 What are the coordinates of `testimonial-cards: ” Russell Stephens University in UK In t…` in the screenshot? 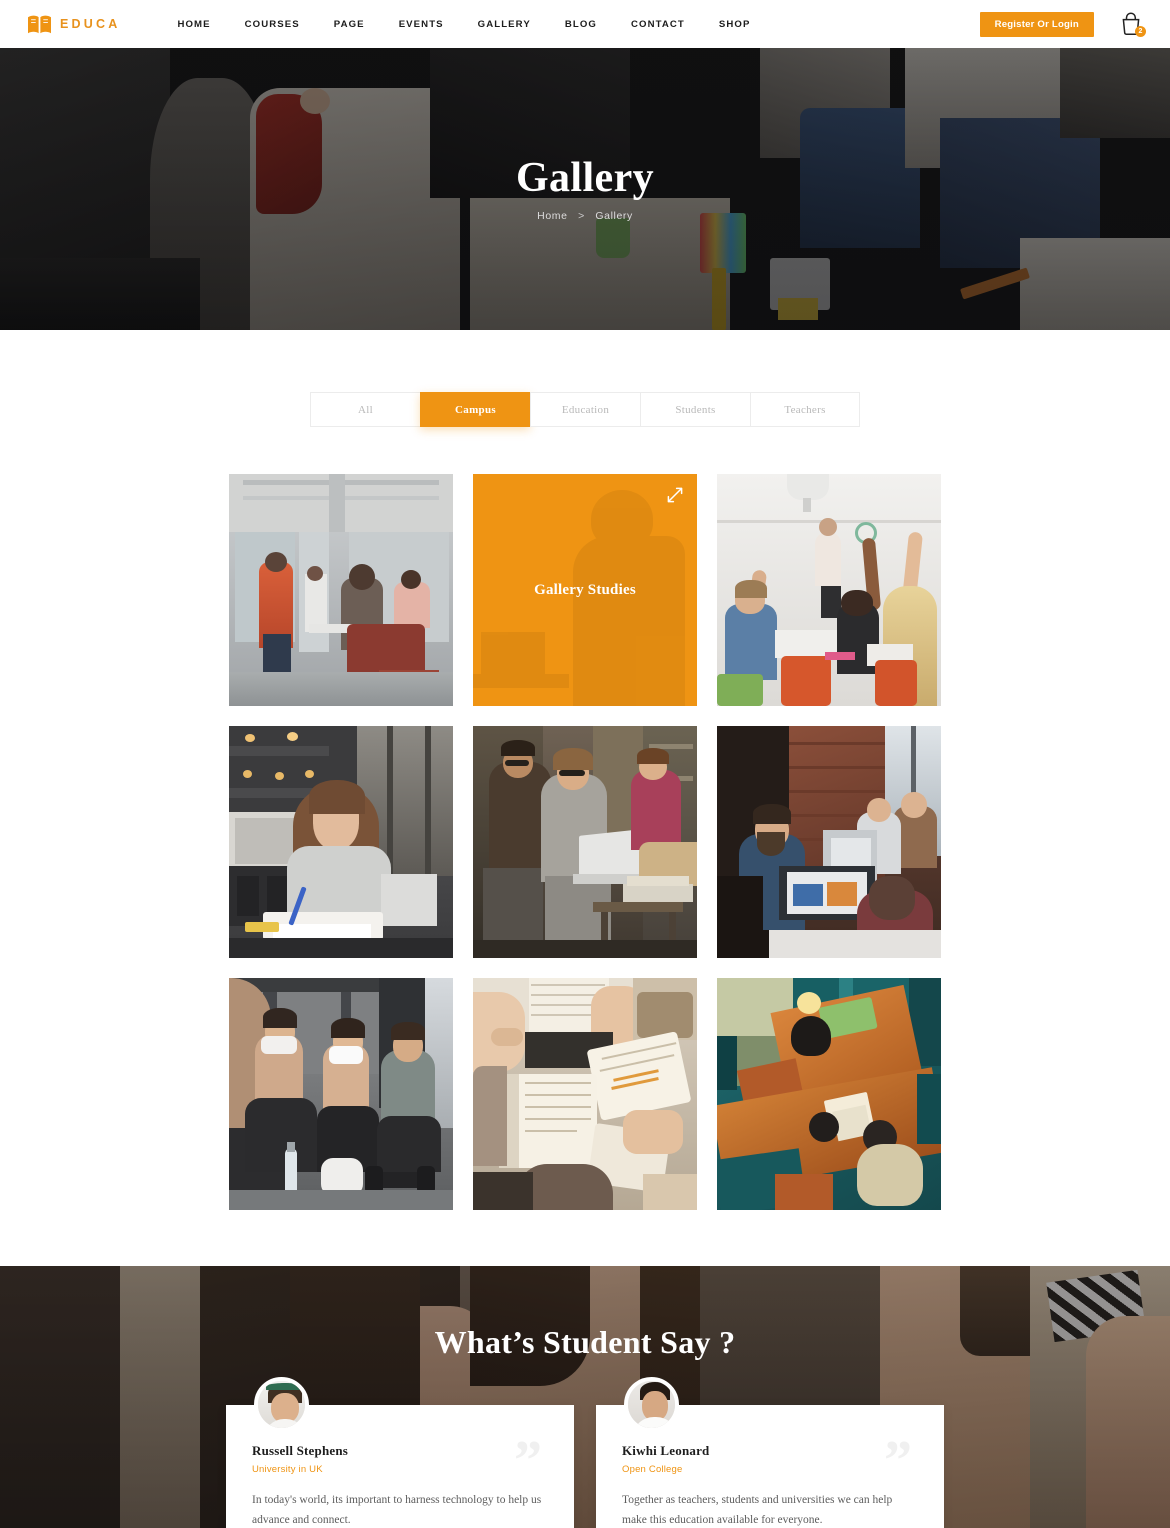 It's located at (585, 1452).